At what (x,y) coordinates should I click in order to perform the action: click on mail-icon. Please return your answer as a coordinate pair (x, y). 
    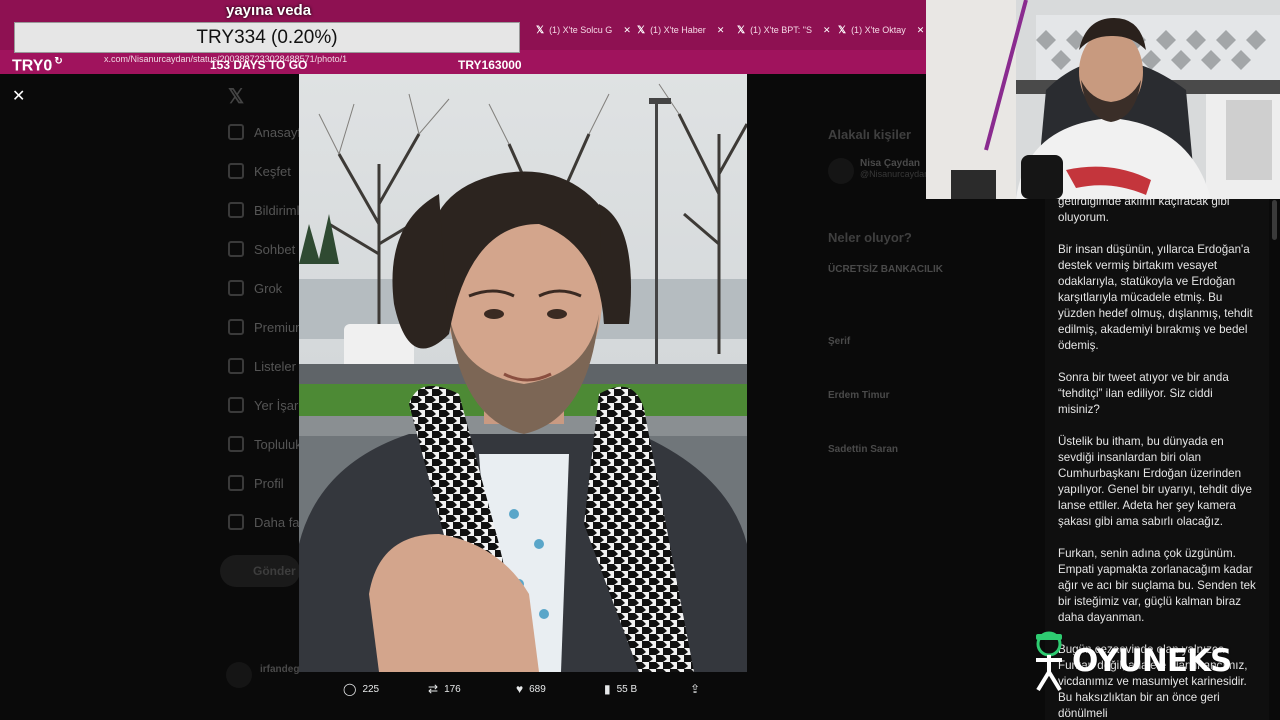
    Looking at the image, I should click on (236, 249).